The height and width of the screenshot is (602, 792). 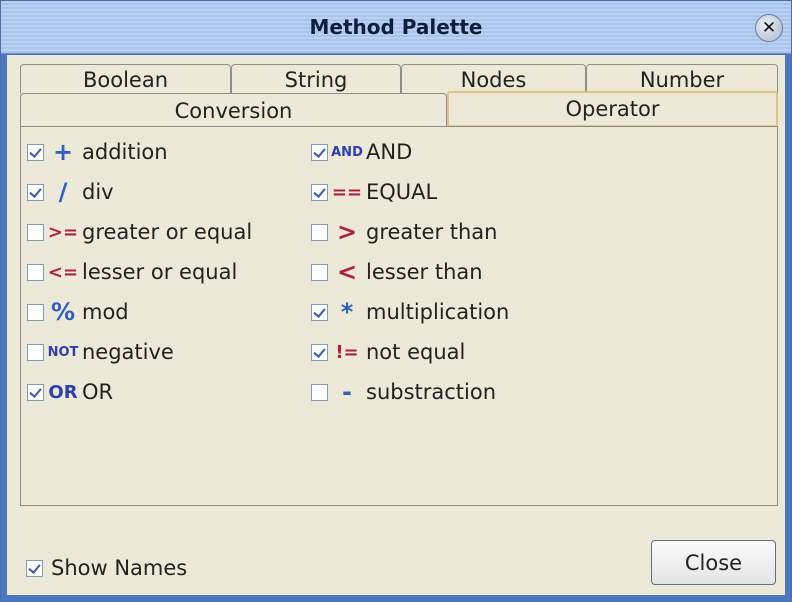 What do you see at coordinates (316, 79) in the screenshot?
I see `tab-string: String` at bounding box center [316, 79].